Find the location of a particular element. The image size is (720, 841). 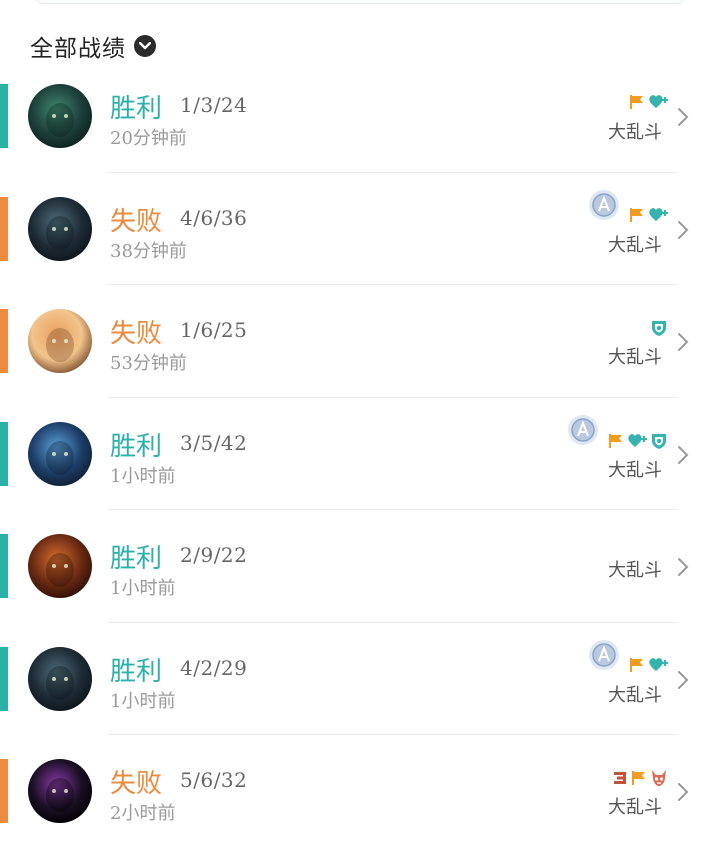

match-kda: 2/9/22 is located at coordinates (214, 555).